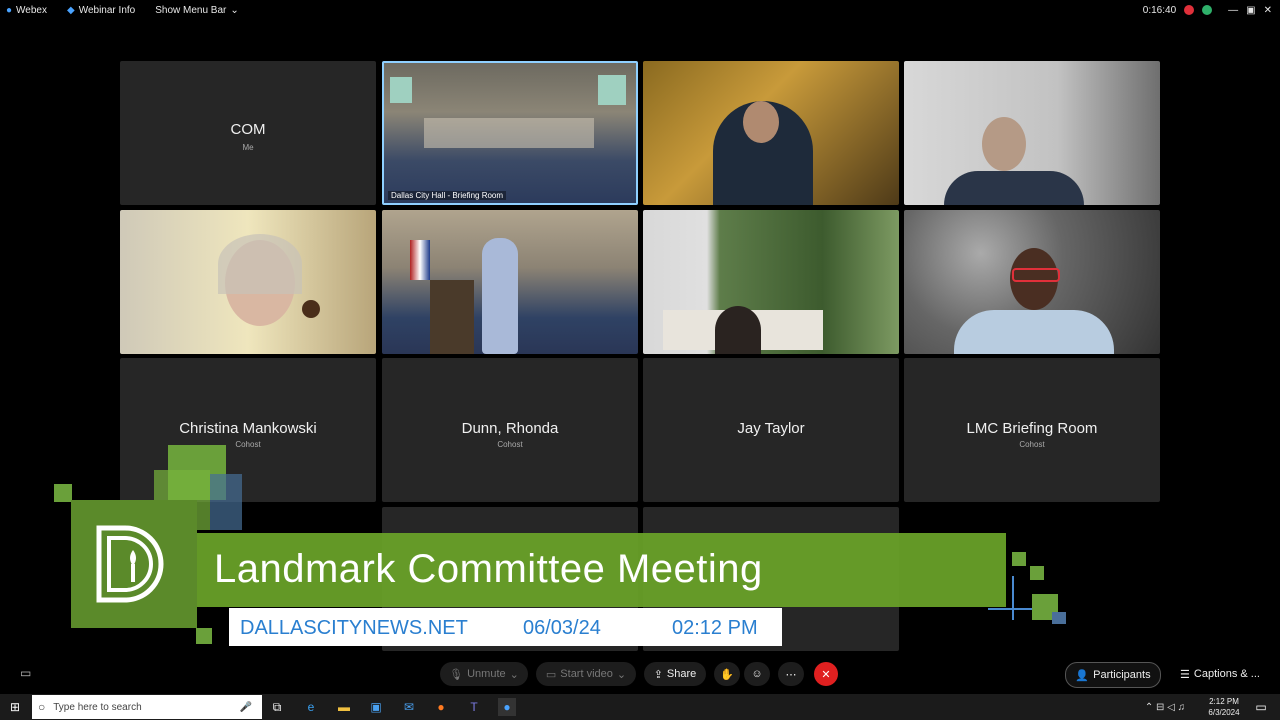  I want to click on start-video-button: ▭ Start video ⌄, so click(586, 674).